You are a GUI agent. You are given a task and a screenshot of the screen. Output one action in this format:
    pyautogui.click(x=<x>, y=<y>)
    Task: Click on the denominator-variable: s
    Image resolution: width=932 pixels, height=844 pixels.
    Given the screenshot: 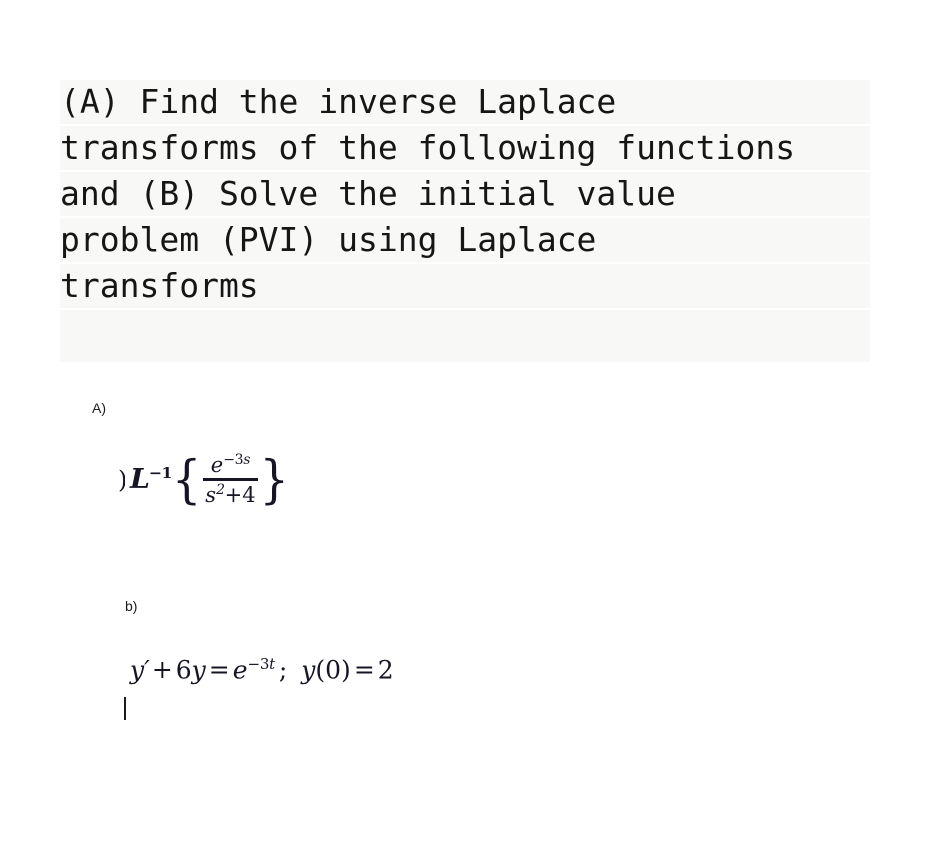 What is the action you would take?
    pyautogui.click(x=211, y=494)
    